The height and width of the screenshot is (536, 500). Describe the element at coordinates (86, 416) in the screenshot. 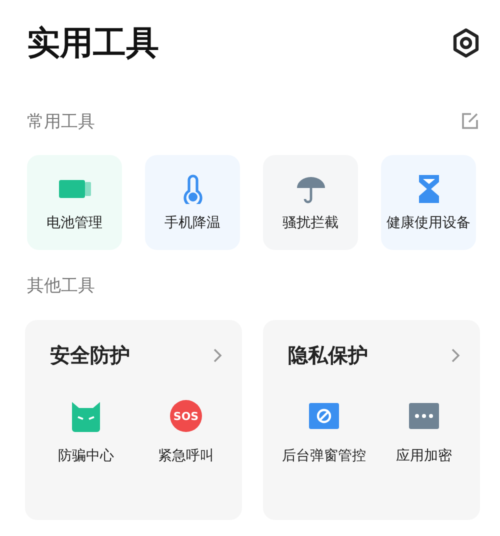

I see `devil-face-icon` at that location.